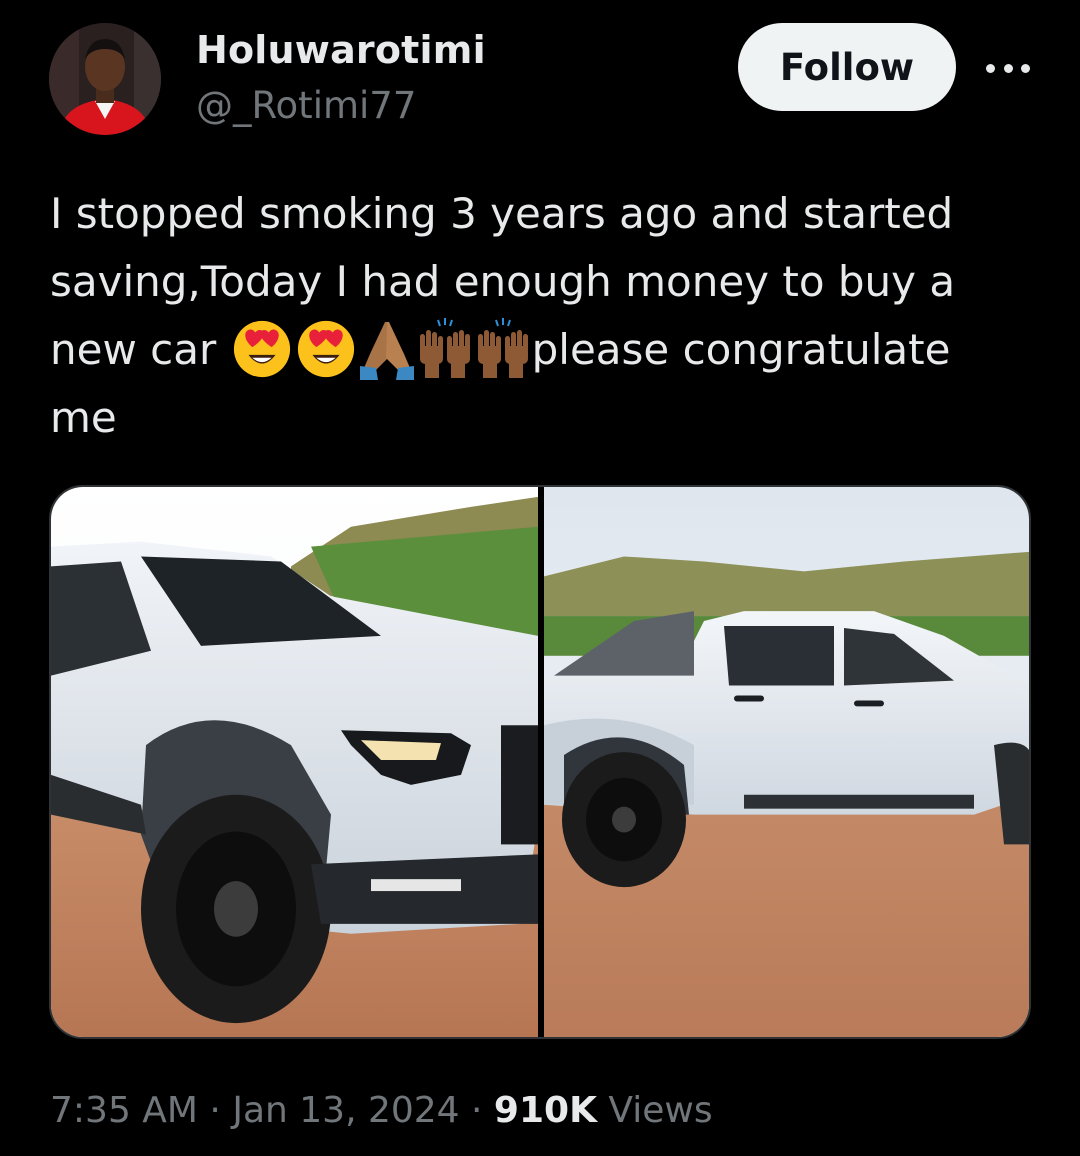 The width and height of the screenshot is (1080, 1156). Describe the element at coordinates (503, 281) in the screenshot. I see `tweet-line: saving,Today I had enough money to buy a` at that location.